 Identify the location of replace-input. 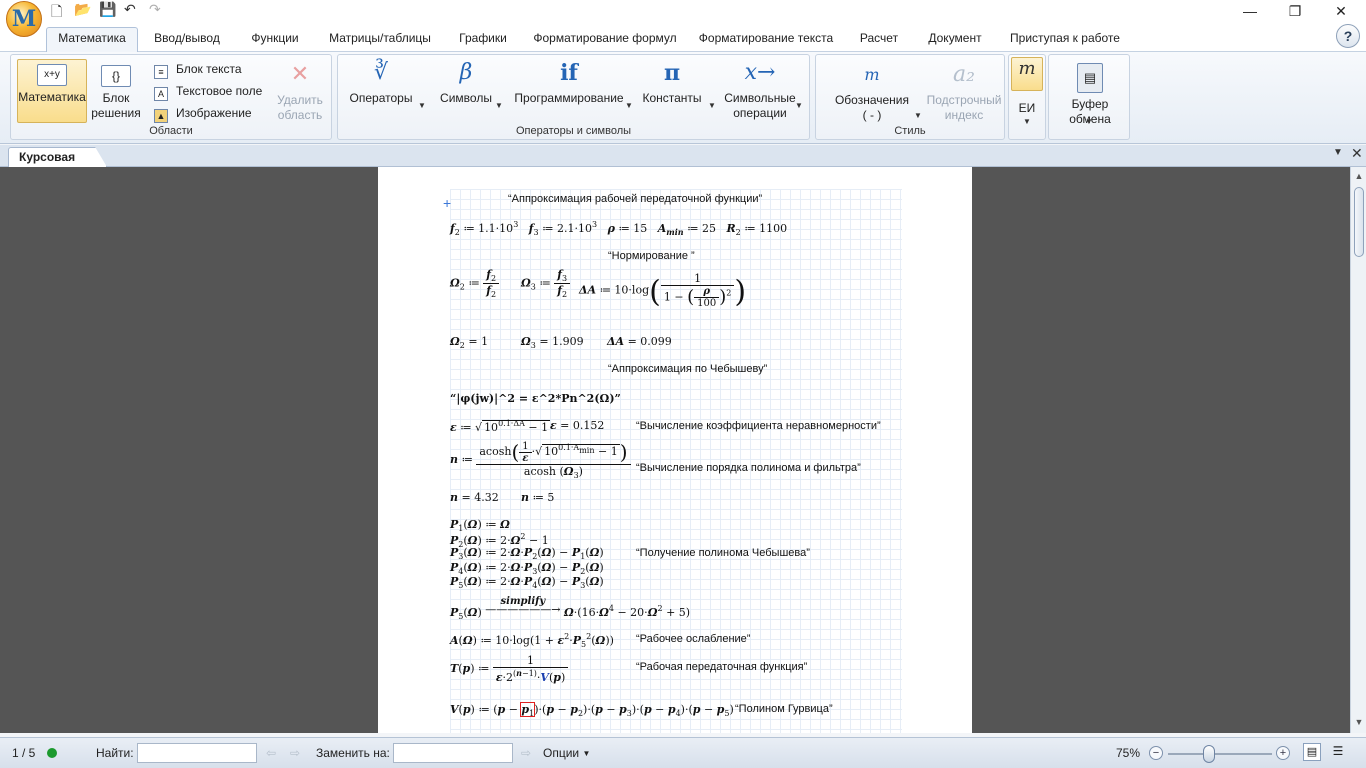
(453, 753).